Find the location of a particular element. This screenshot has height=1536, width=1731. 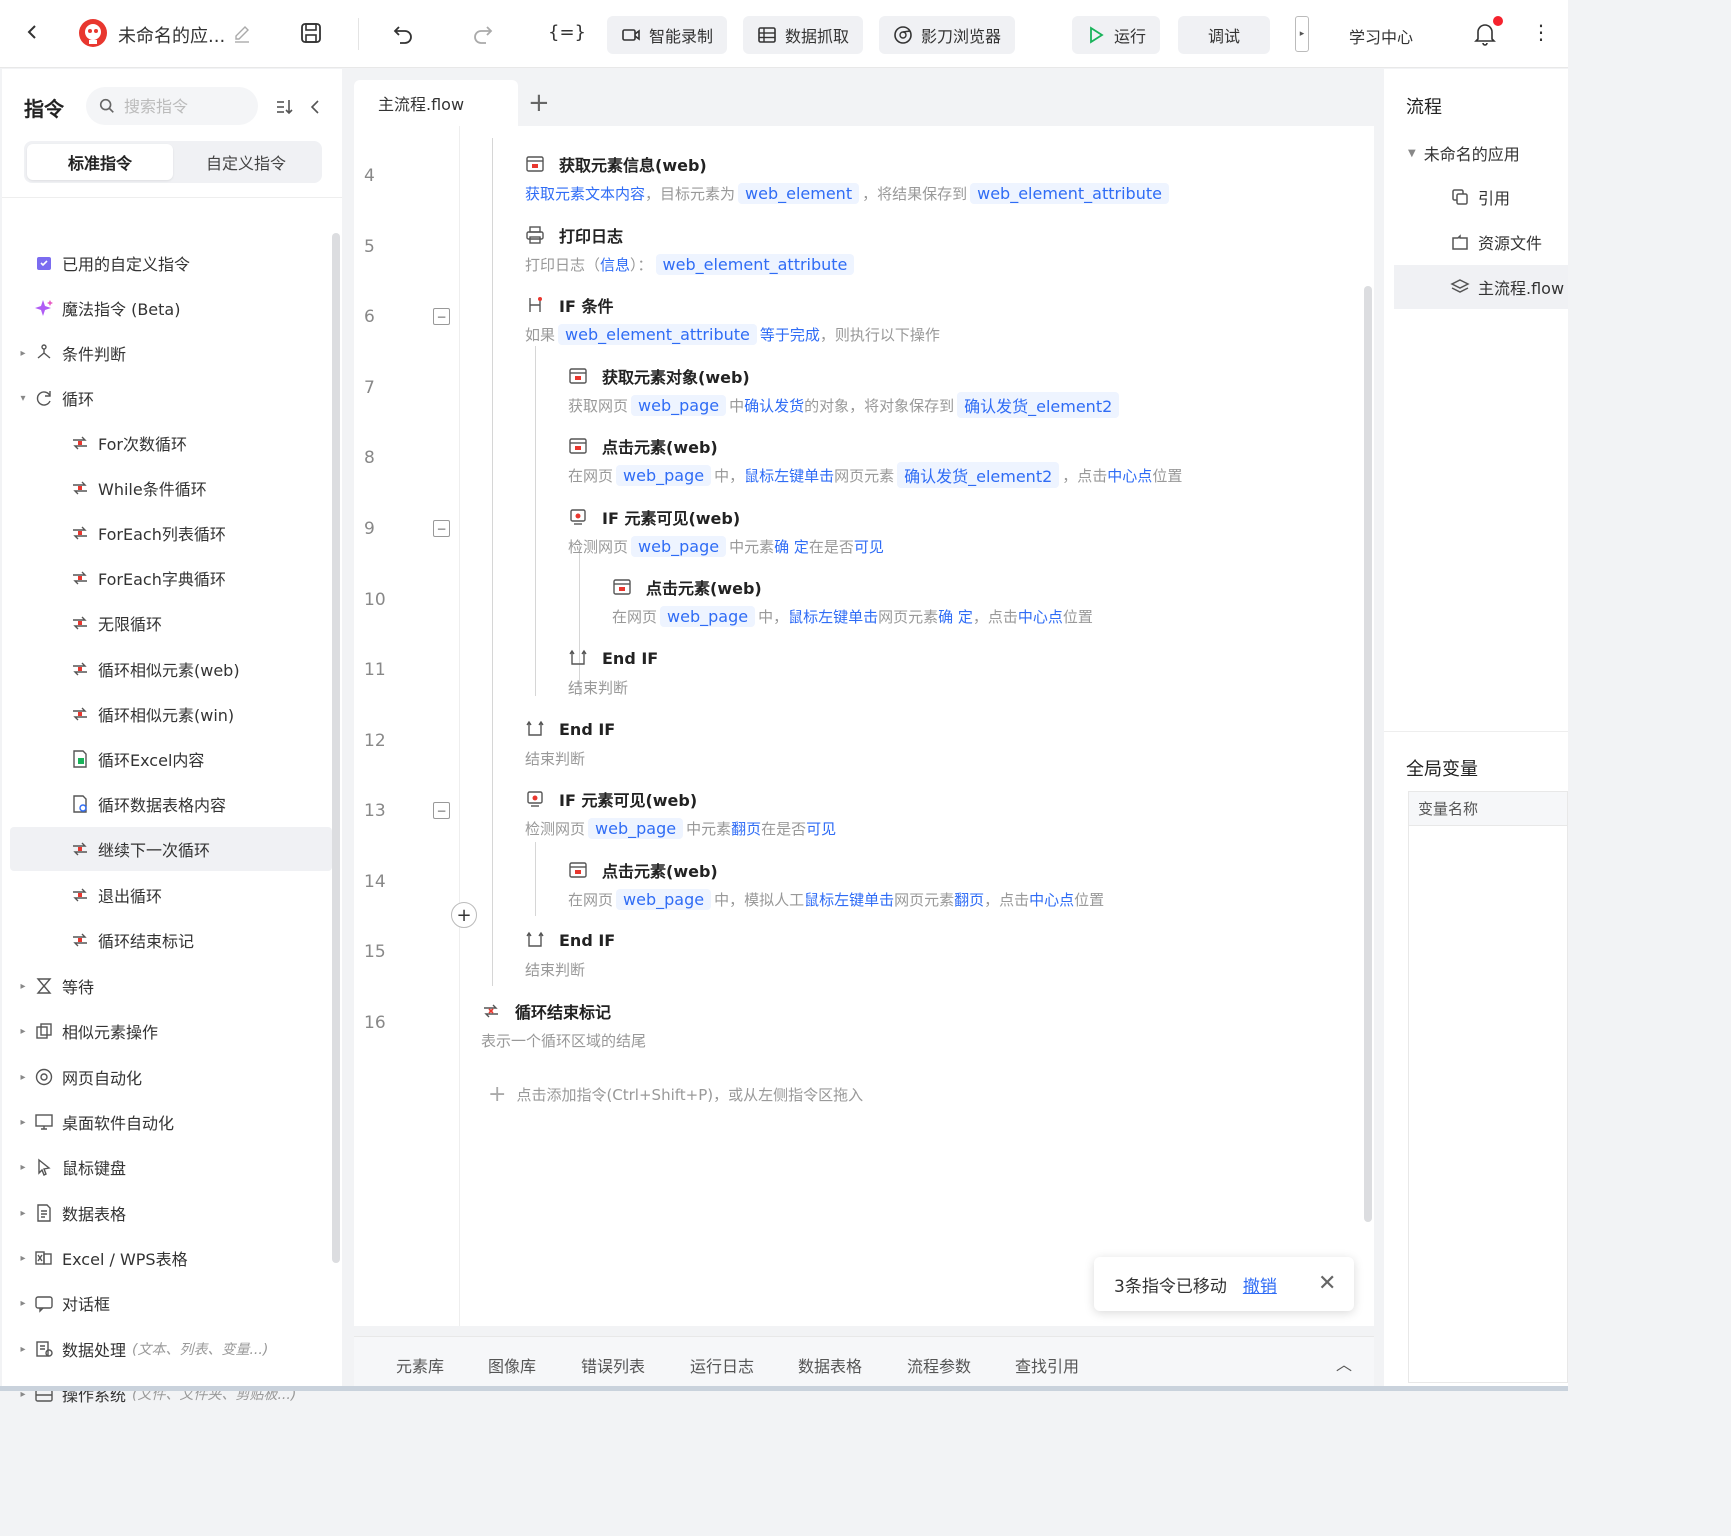

smart-record-button: 智能录制 is located at coordinates (667, 35).